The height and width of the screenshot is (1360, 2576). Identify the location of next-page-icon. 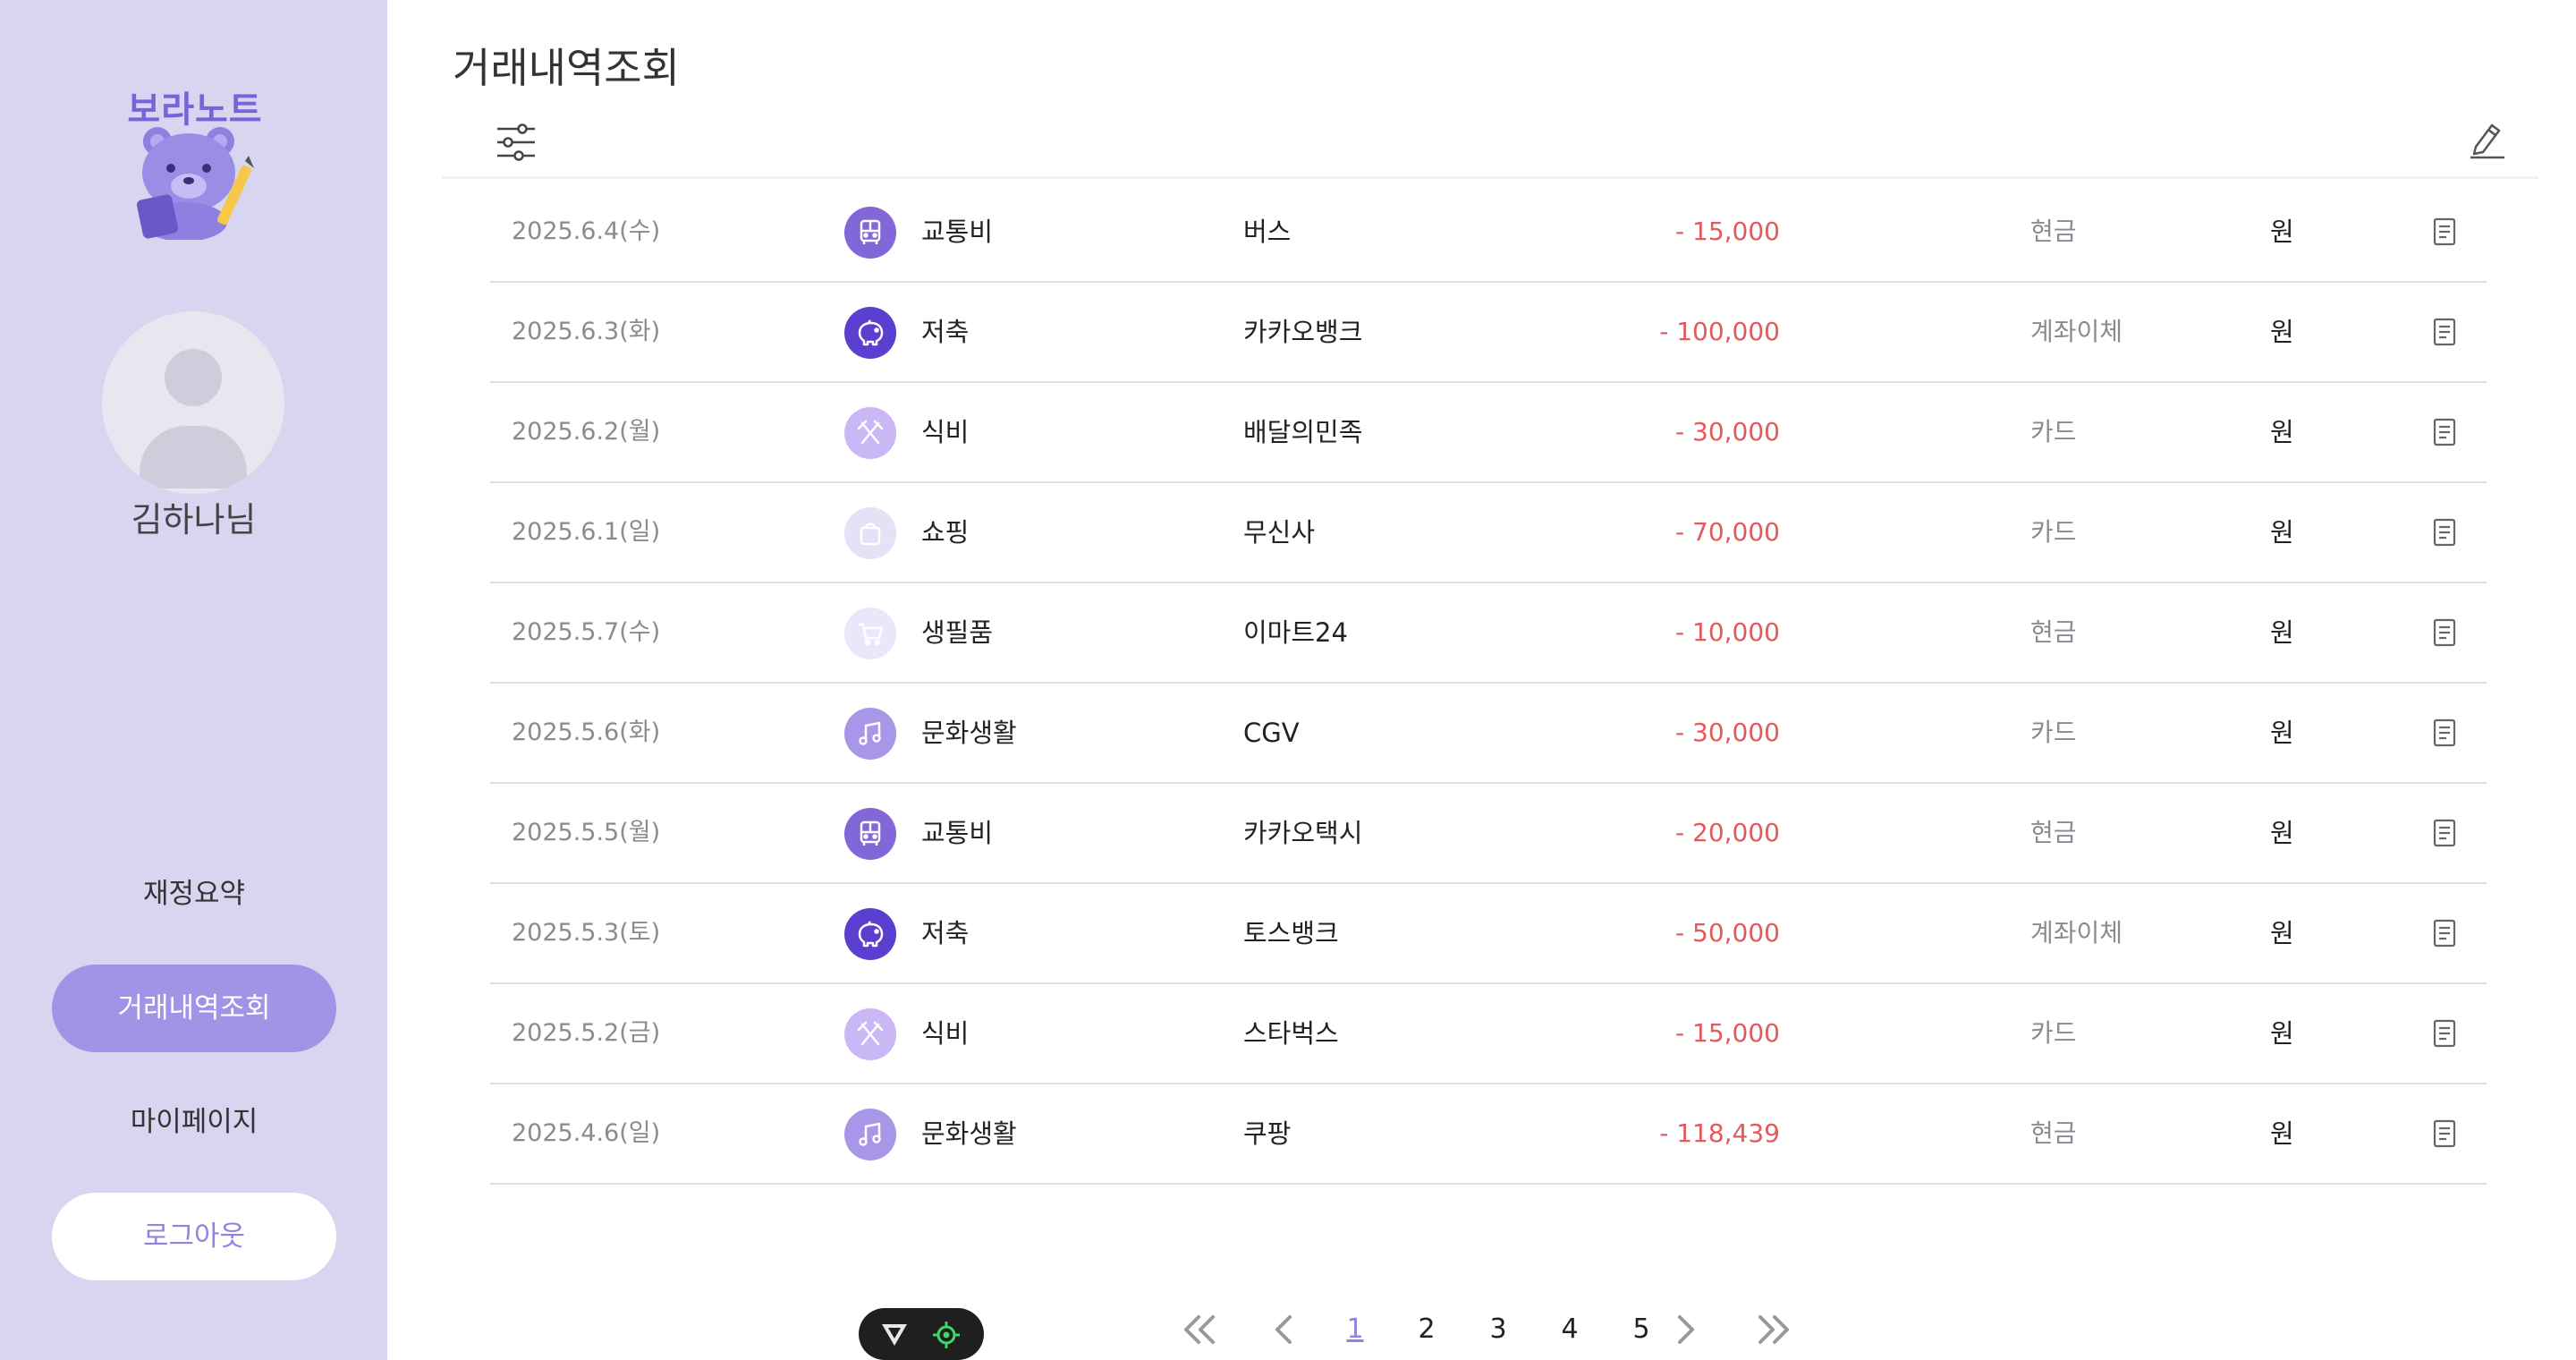
(1686, 1329).